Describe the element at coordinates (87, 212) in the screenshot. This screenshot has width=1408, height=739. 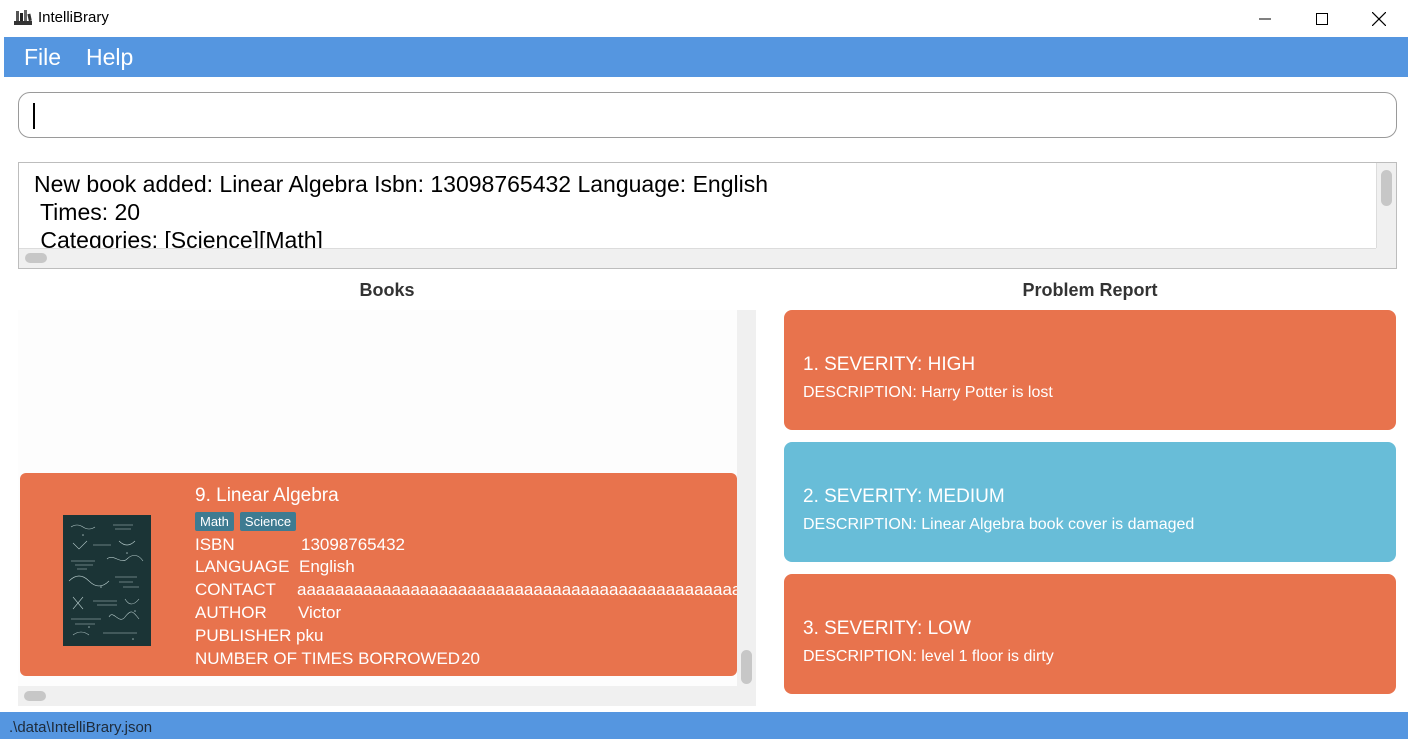
I see `result-line: Times: 20` at that location.